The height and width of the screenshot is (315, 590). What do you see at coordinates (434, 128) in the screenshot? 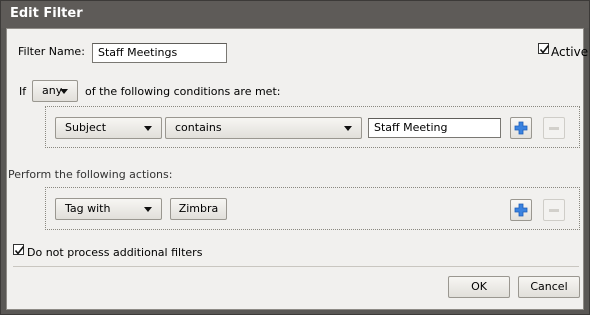
I see `condition-value-input: Staff Meeting` at bounding box center [434, 128].